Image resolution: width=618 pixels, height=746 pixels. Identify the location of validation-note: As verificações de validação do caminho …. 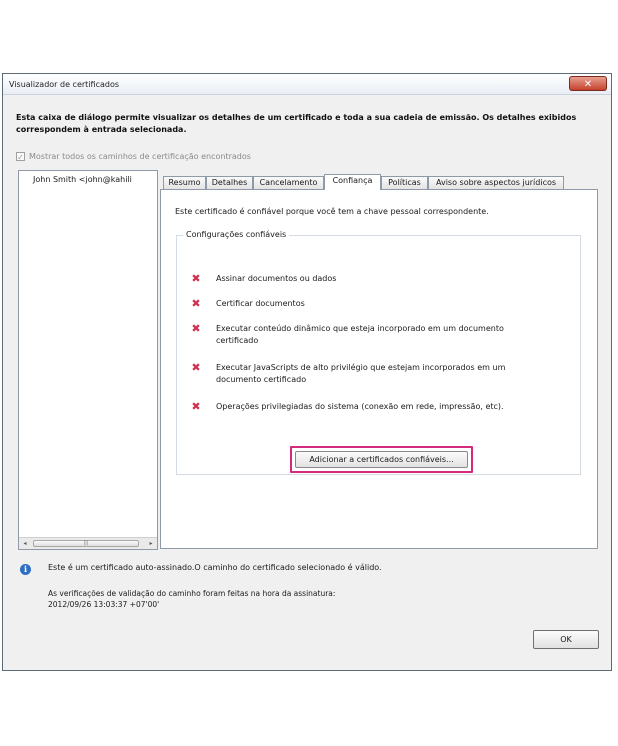
(191, 599).